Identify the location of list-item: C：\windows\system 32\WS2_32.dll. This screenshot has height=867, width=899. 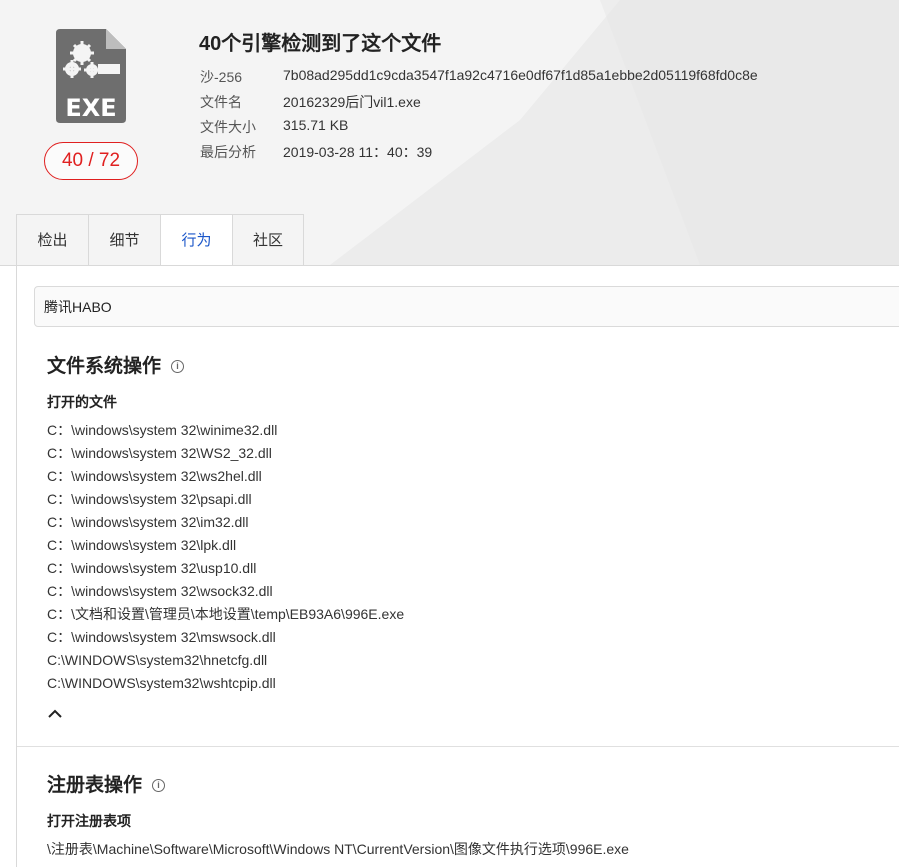
(159, 453).